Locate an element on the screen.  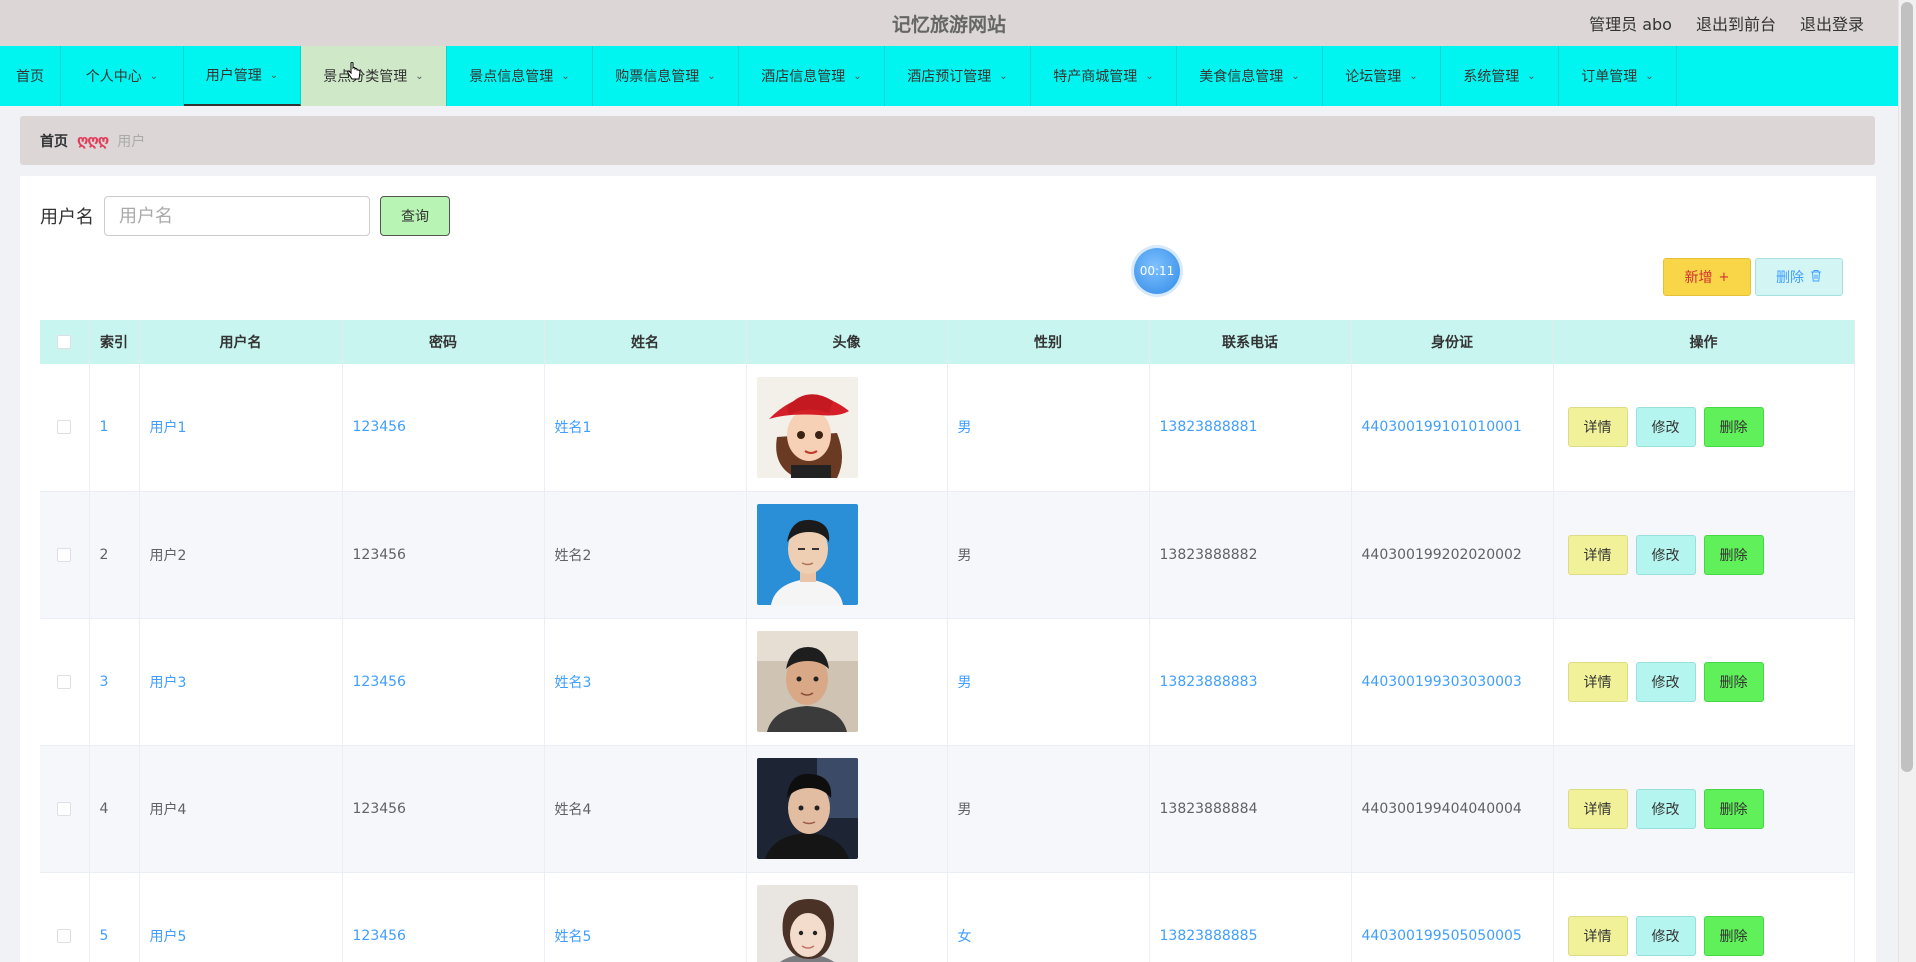
cell-username: 用户5 is located at coordinates (168, 936).